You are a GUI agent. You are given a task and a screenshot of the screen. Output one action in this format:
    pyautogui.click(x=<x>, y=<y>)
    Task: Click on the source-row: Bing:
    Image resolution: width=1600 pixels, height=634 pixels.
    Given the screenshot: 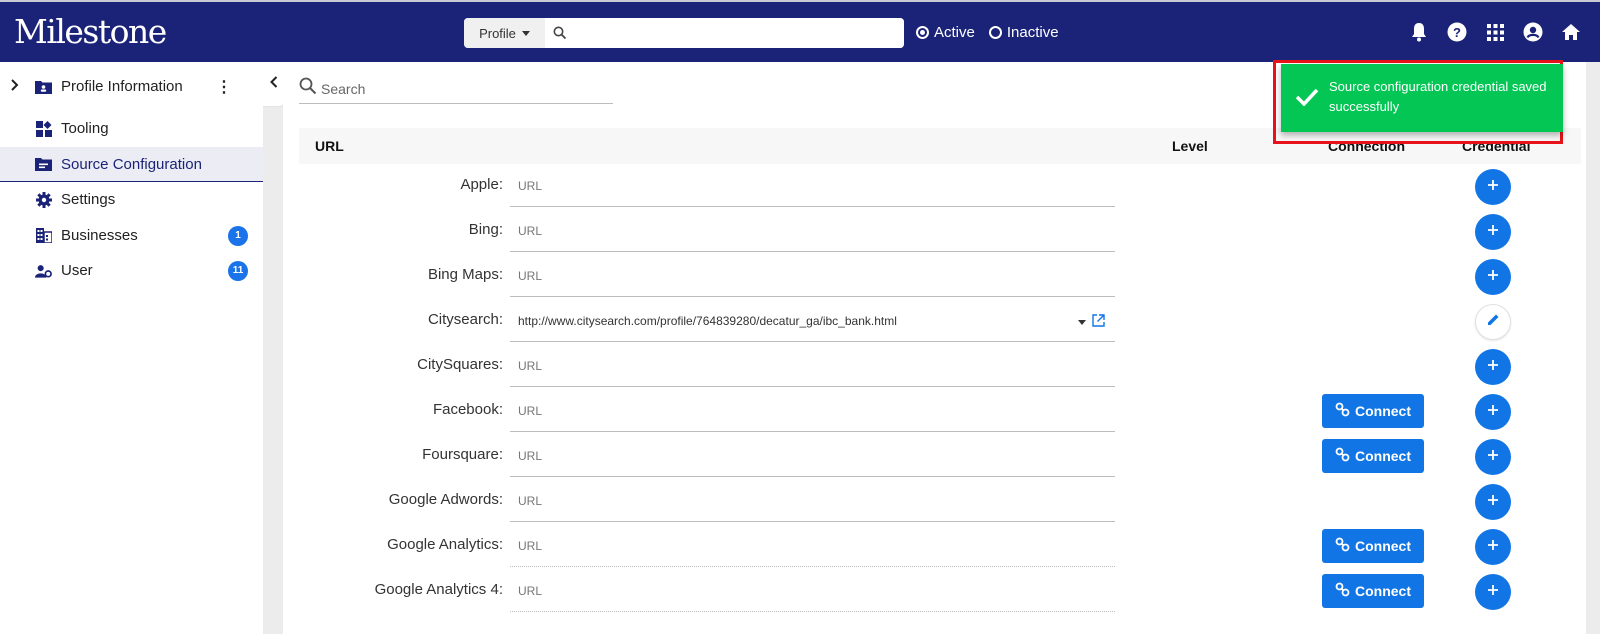 What is the action you would take?
    pyautogui.click(x=940, y=232)
    